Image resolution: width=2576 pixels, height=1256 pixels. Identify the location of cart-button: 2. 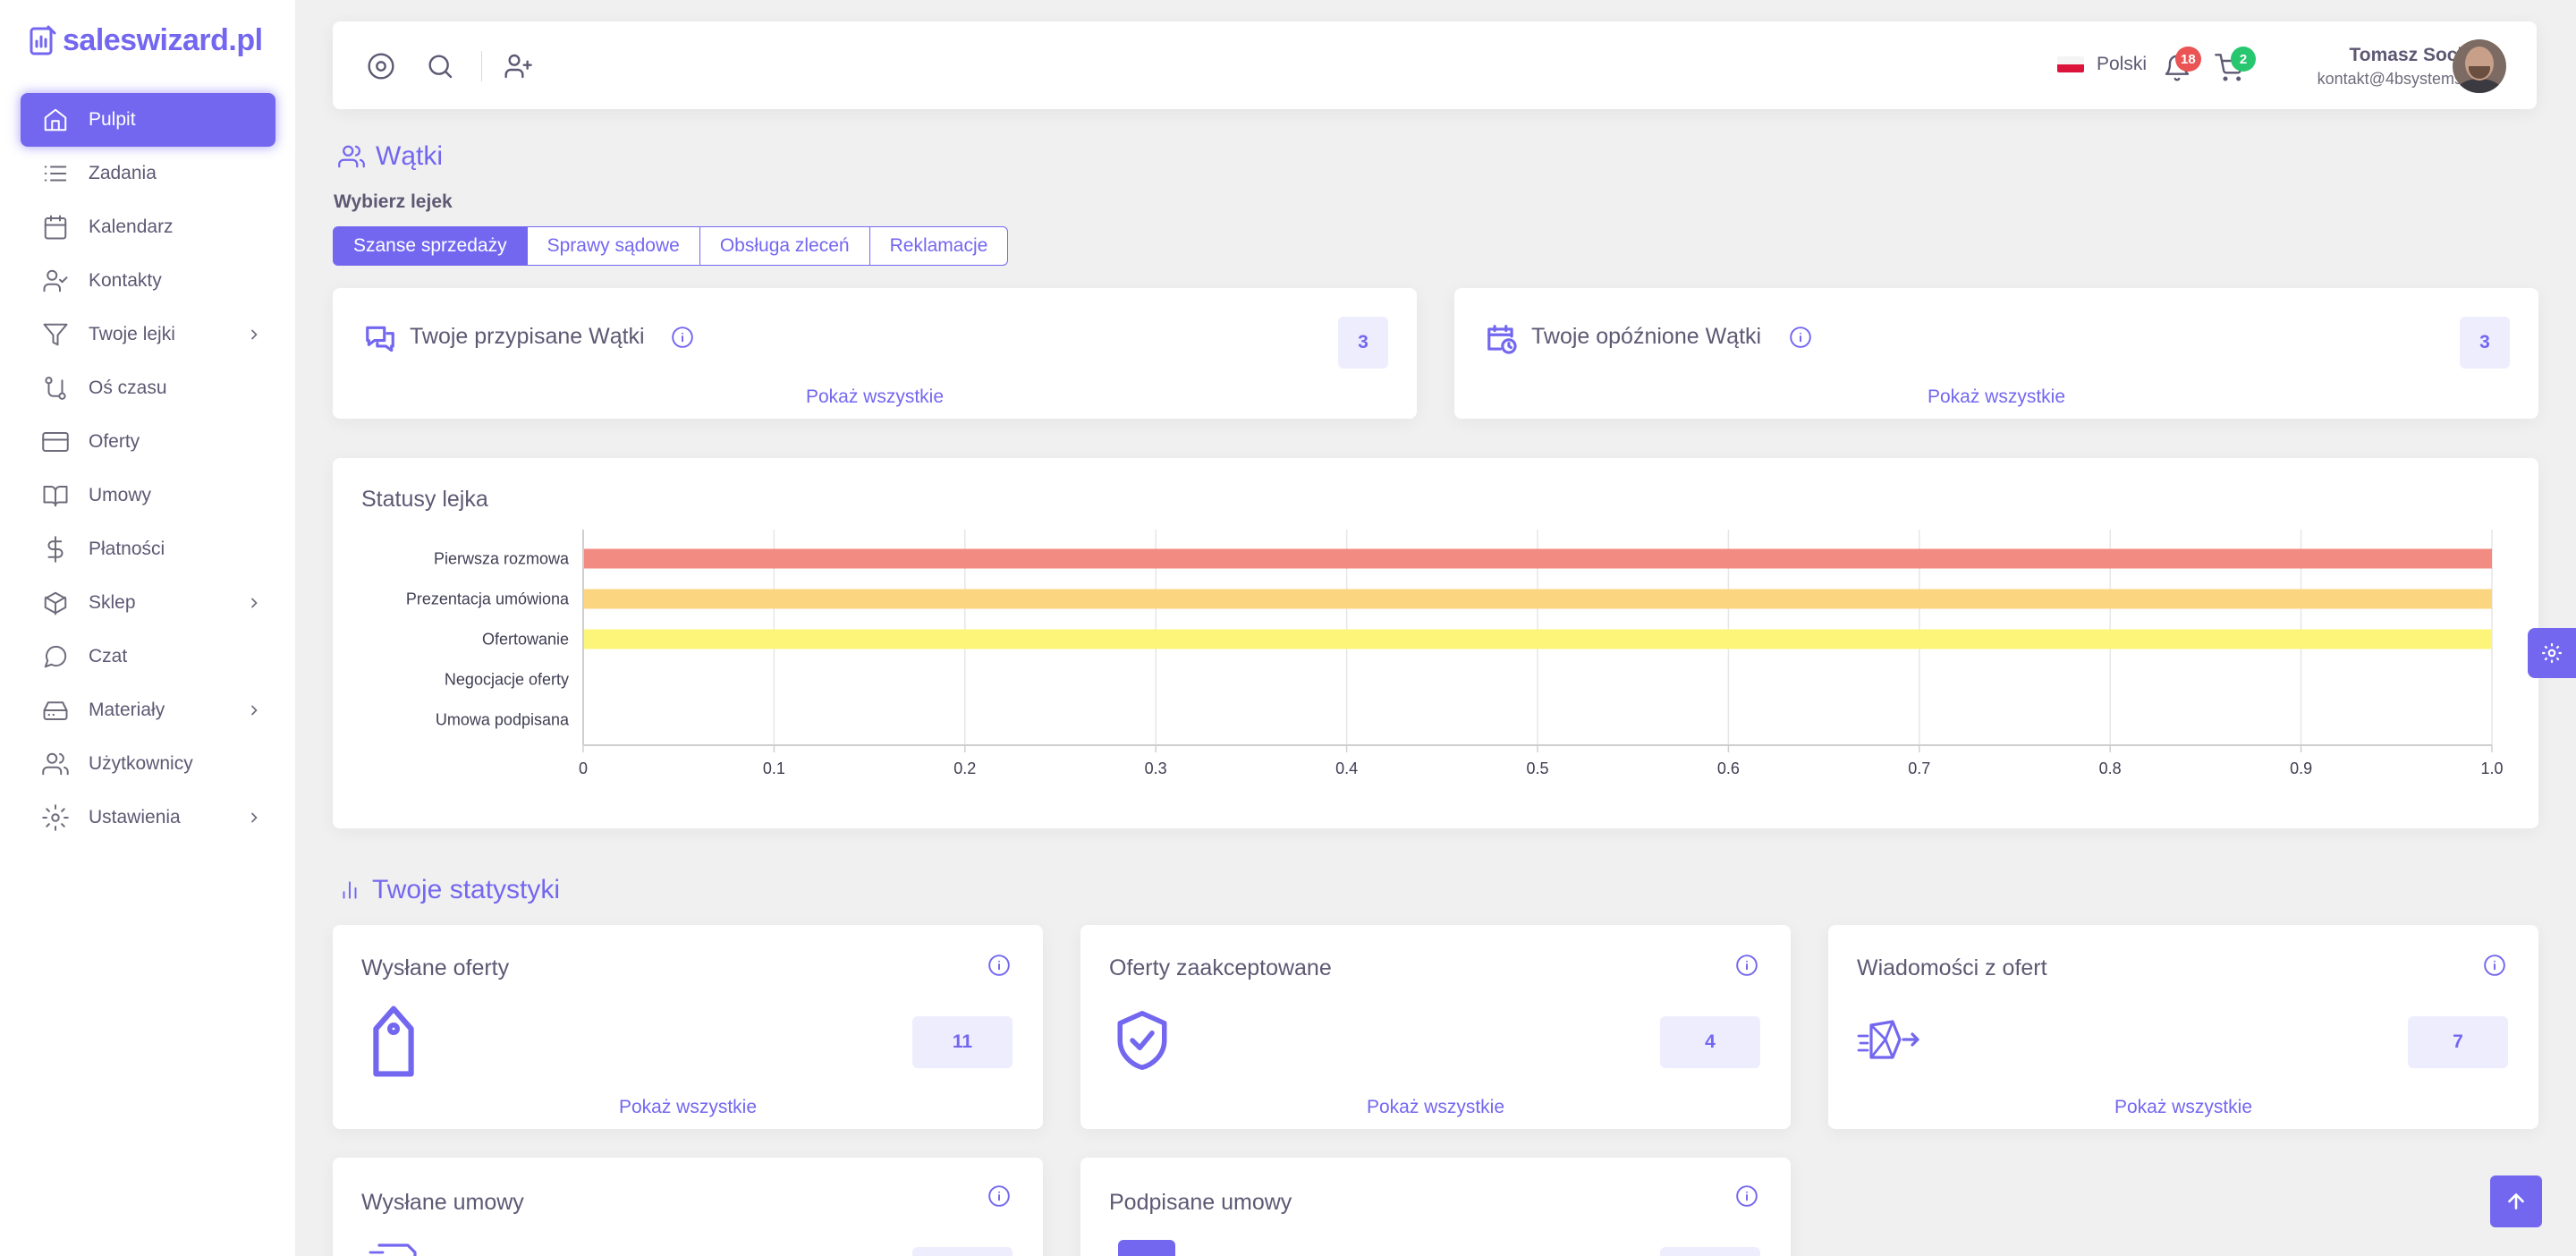
(2235, 64).